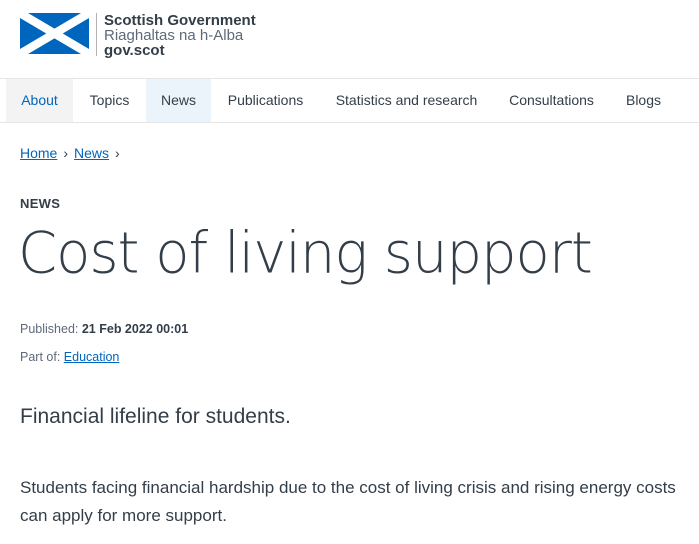 The width and height of the screenshot is (699, 544). Describe the element at coordinates (96, 34) in the screenshot. I see `logo-divider` at that location.